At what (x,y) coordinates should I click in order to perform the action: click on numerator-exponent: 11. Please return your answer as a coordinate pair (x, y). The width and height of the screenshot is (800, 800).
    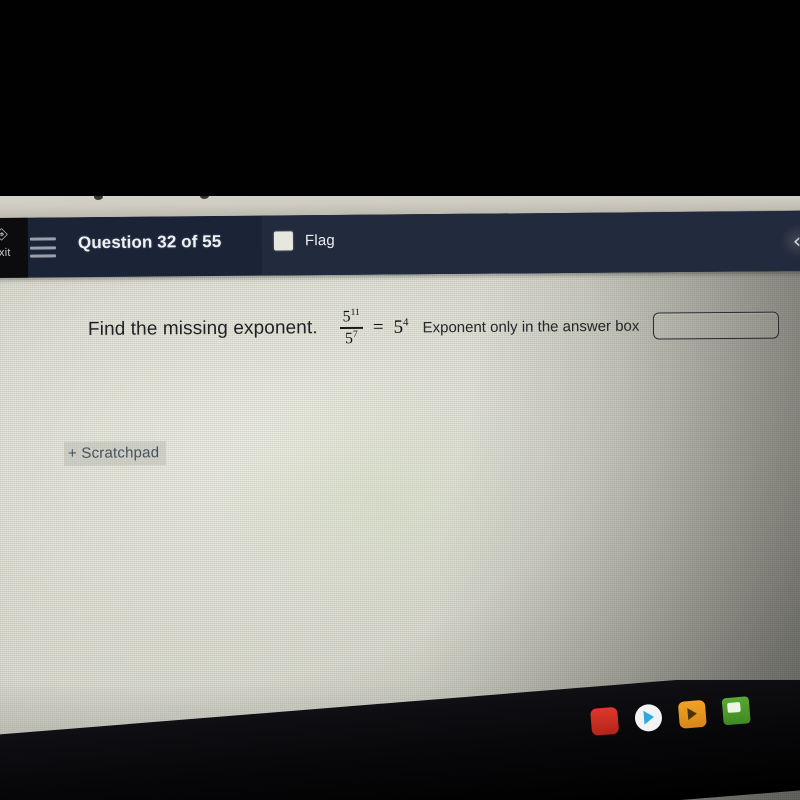
    Looking at the image, I should click on (355, 312).